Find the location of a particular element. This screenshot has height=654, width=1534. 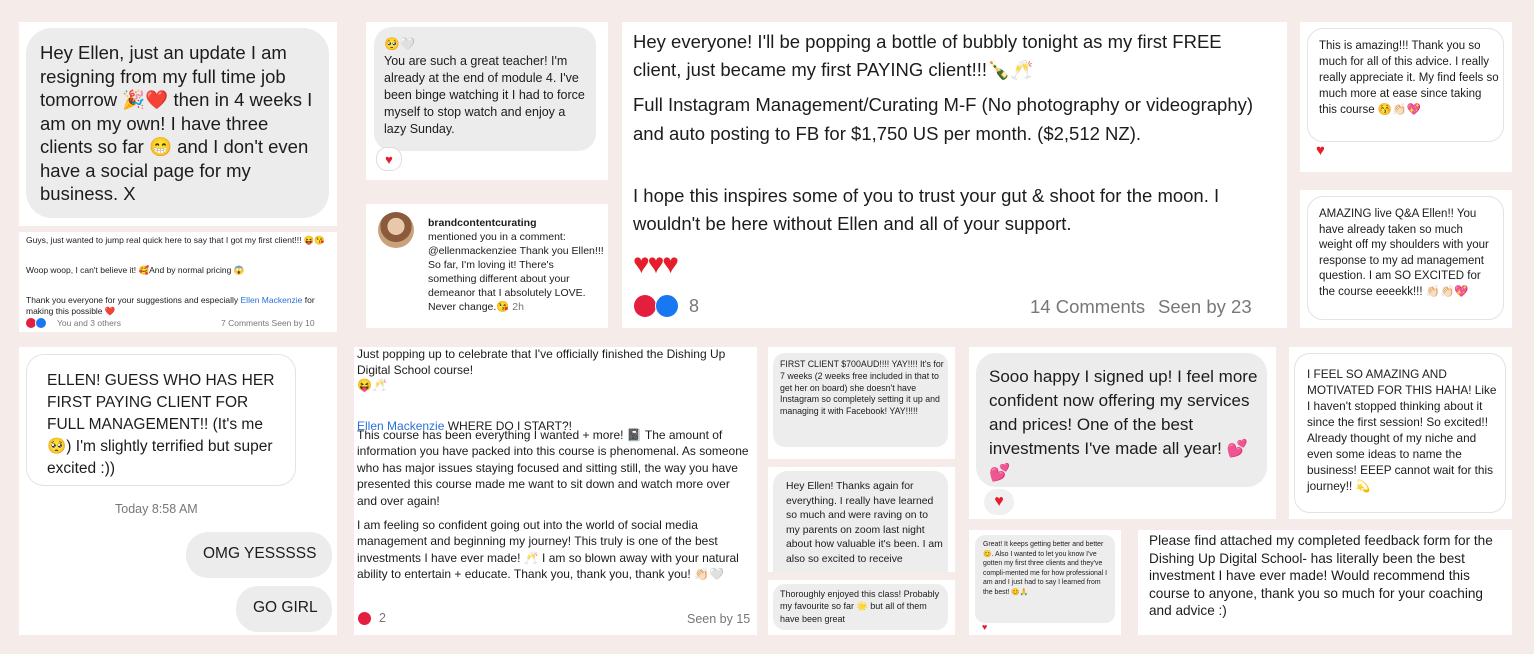

mention-handle: @ellenmackenziee is located at coordinates (472, 251).